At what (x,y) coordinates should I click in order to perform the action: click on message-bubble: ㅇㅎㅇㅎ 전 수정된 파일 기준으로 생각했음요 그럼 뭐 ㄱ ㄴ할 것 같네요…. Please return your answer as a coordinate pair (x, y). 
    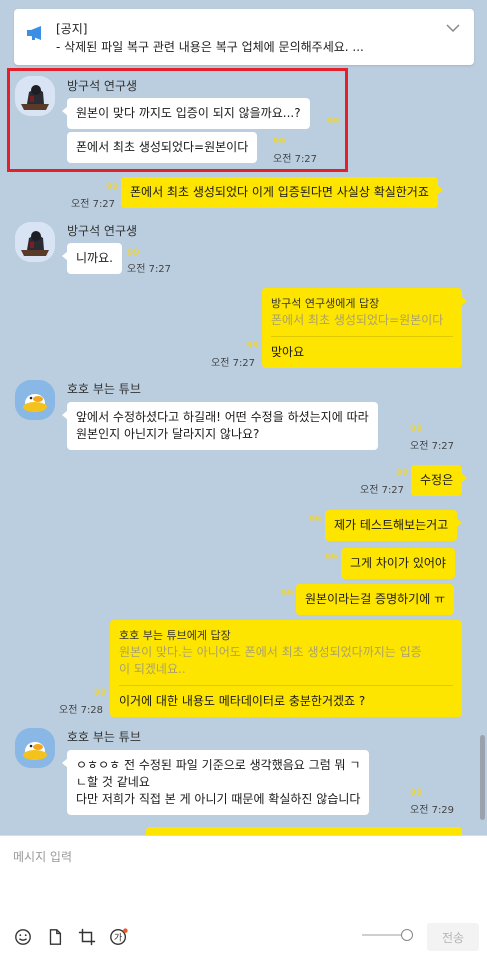
    Looking at the image, I should click on (215, 782).